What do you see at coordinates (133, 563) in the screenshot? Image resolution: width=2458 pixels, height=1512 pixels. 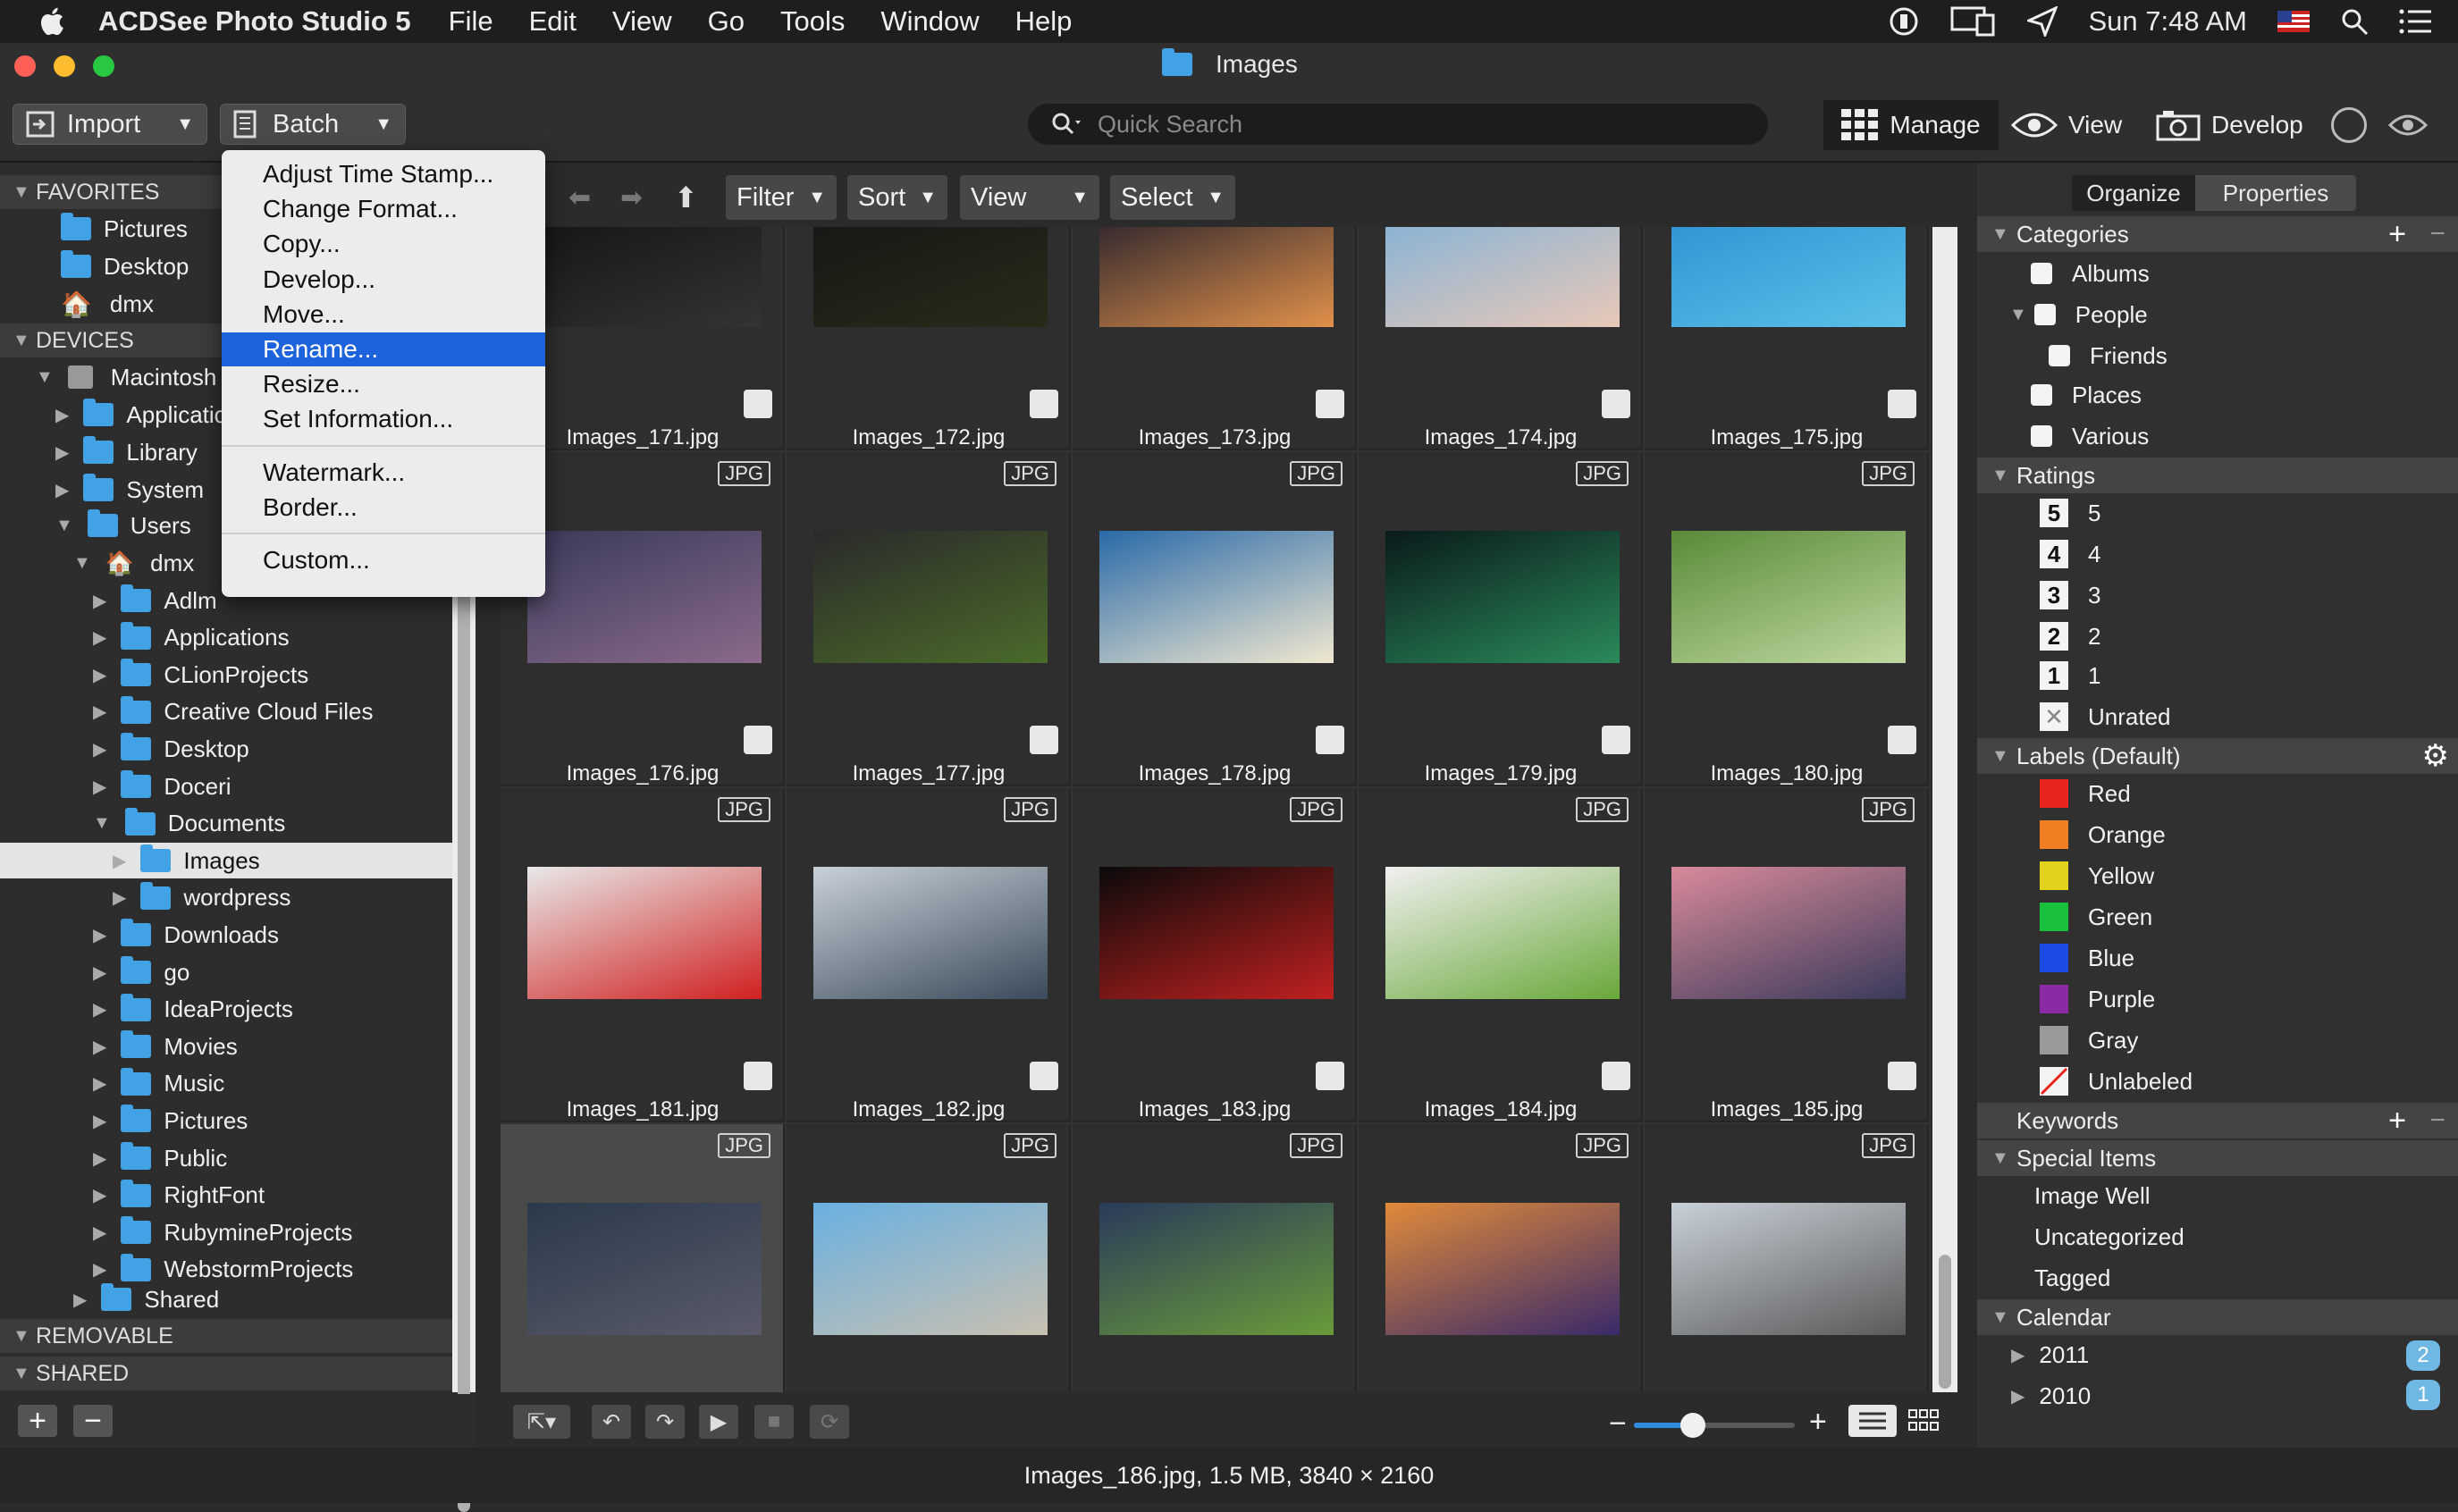 I see `sidebar-item-user-dmx: ▼ 🏠 dmx` at bounding box center [133, 563].